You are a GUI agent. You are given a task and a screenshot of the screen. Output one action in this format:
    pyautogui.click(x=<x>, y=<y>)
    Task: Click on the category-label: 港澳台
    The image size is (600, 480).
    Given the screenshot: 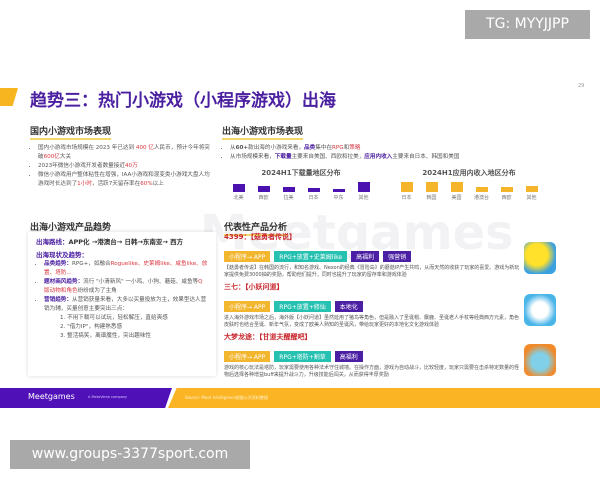 What is the action you would take?
    pyautogui.click(x=481, y=198)
    